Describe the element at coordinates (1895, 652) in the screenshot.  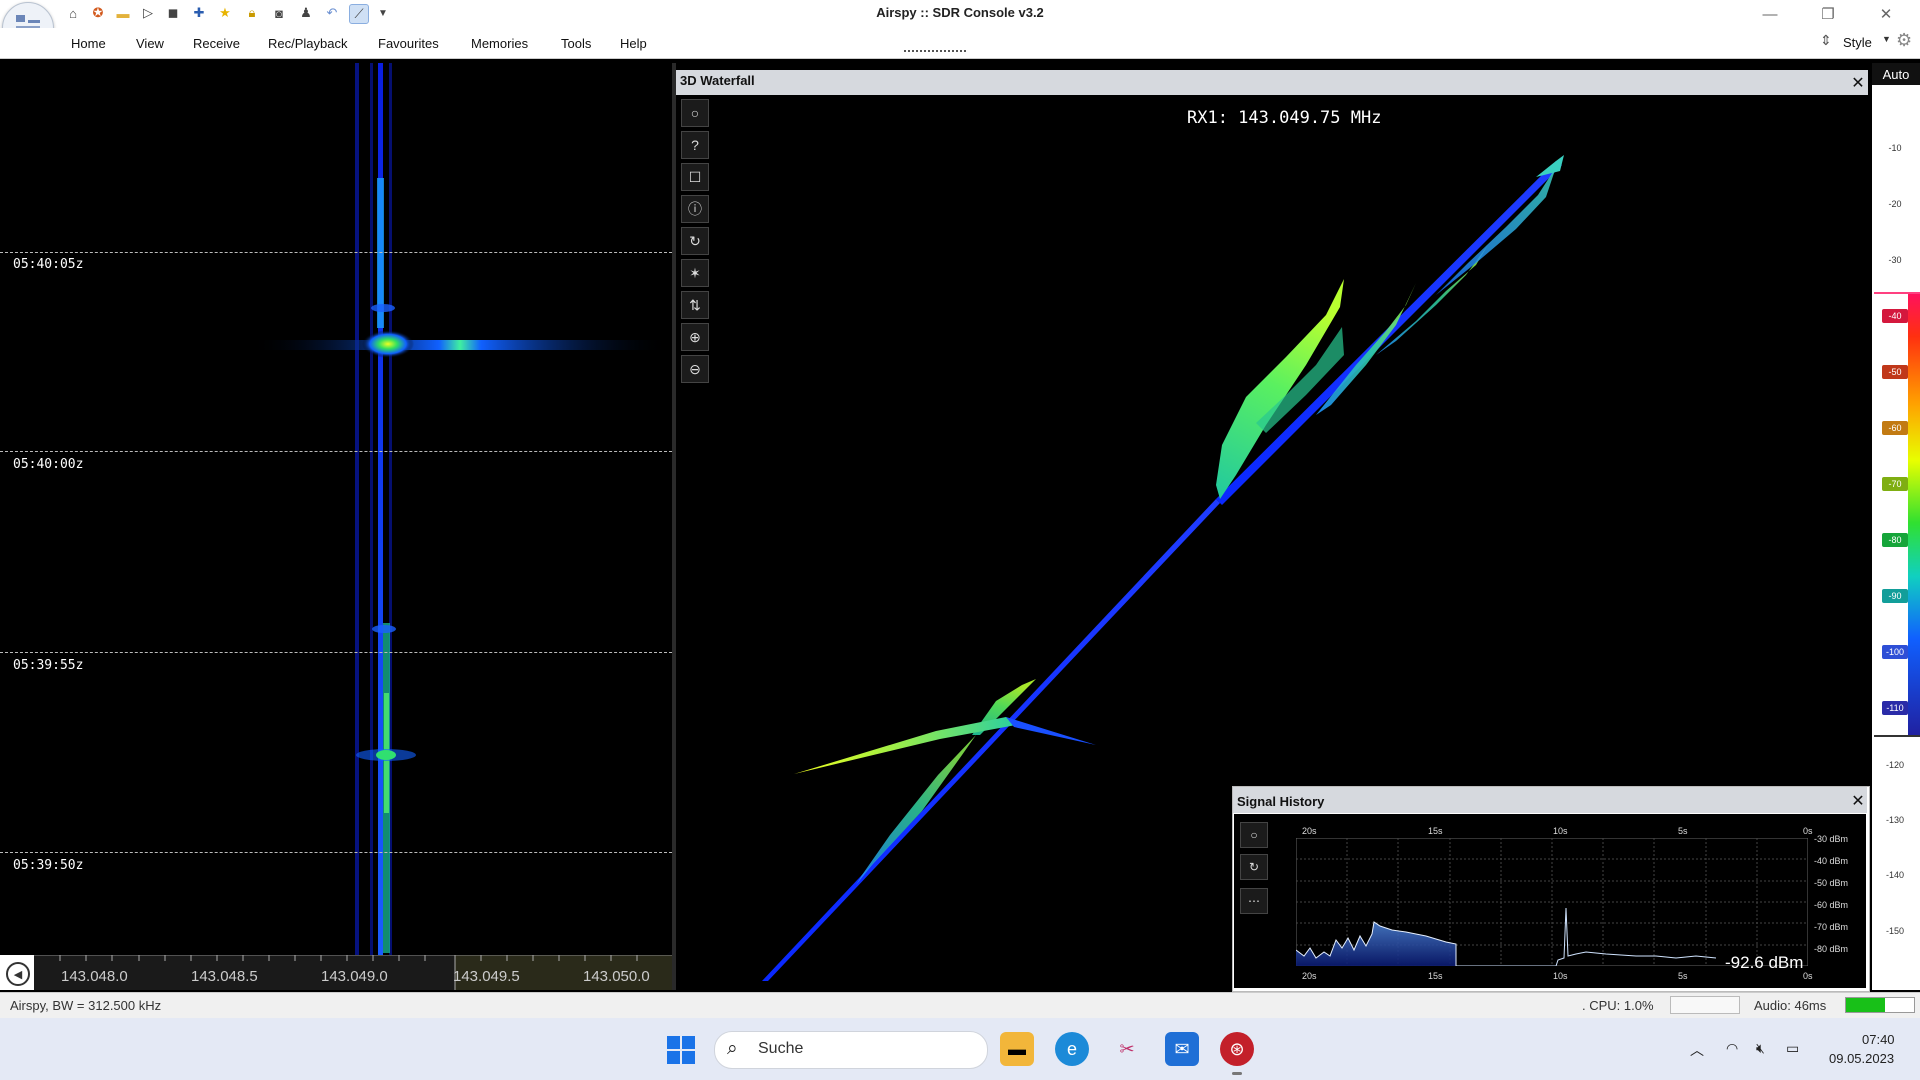
I see `scale-badge: -100` at that location.